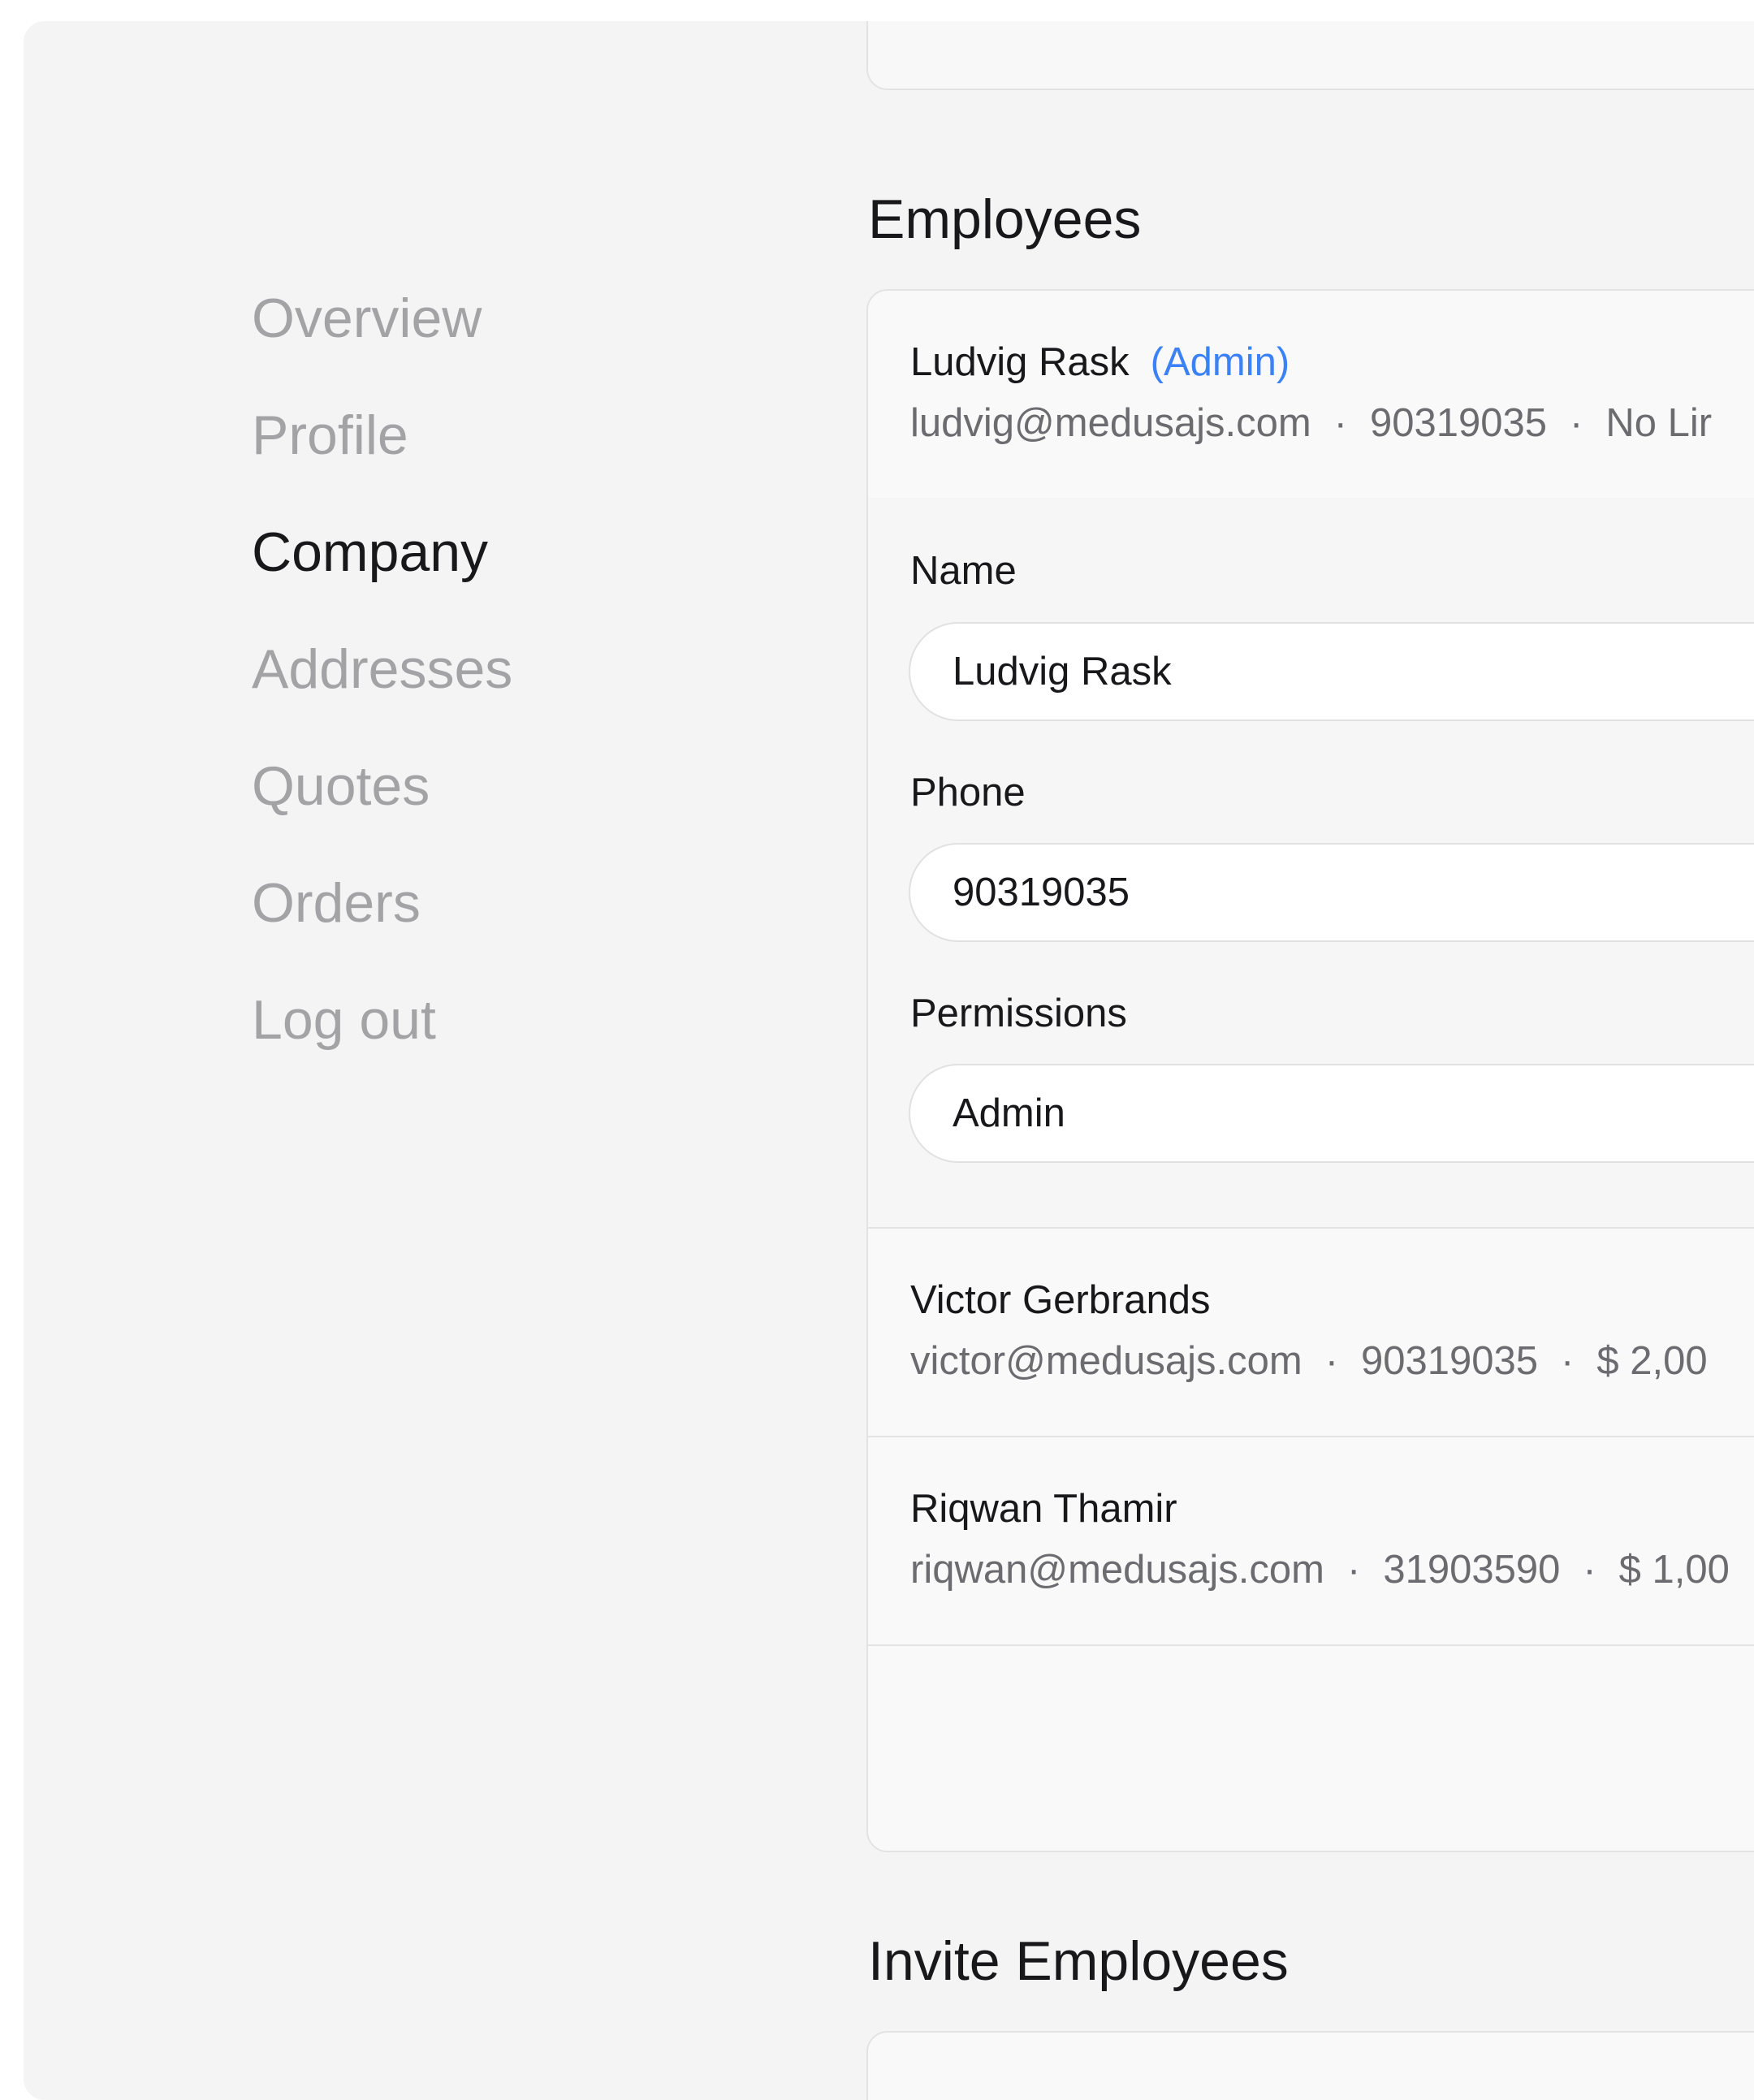 This screenshot has width=1754, height=2100. What do you see at coordinates (1117, 1570) in the screenshot?
I see `employee-email: riqwan@medusajs.com` at bounding box center [1117, 1570].